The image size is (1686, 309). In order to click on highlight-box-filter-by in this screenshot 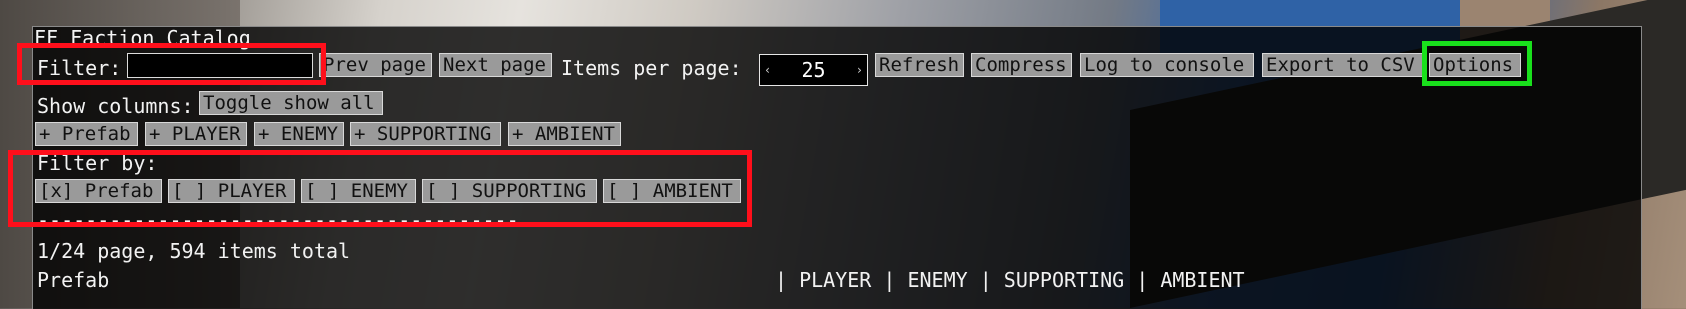, I will do `click(380, 188)`.